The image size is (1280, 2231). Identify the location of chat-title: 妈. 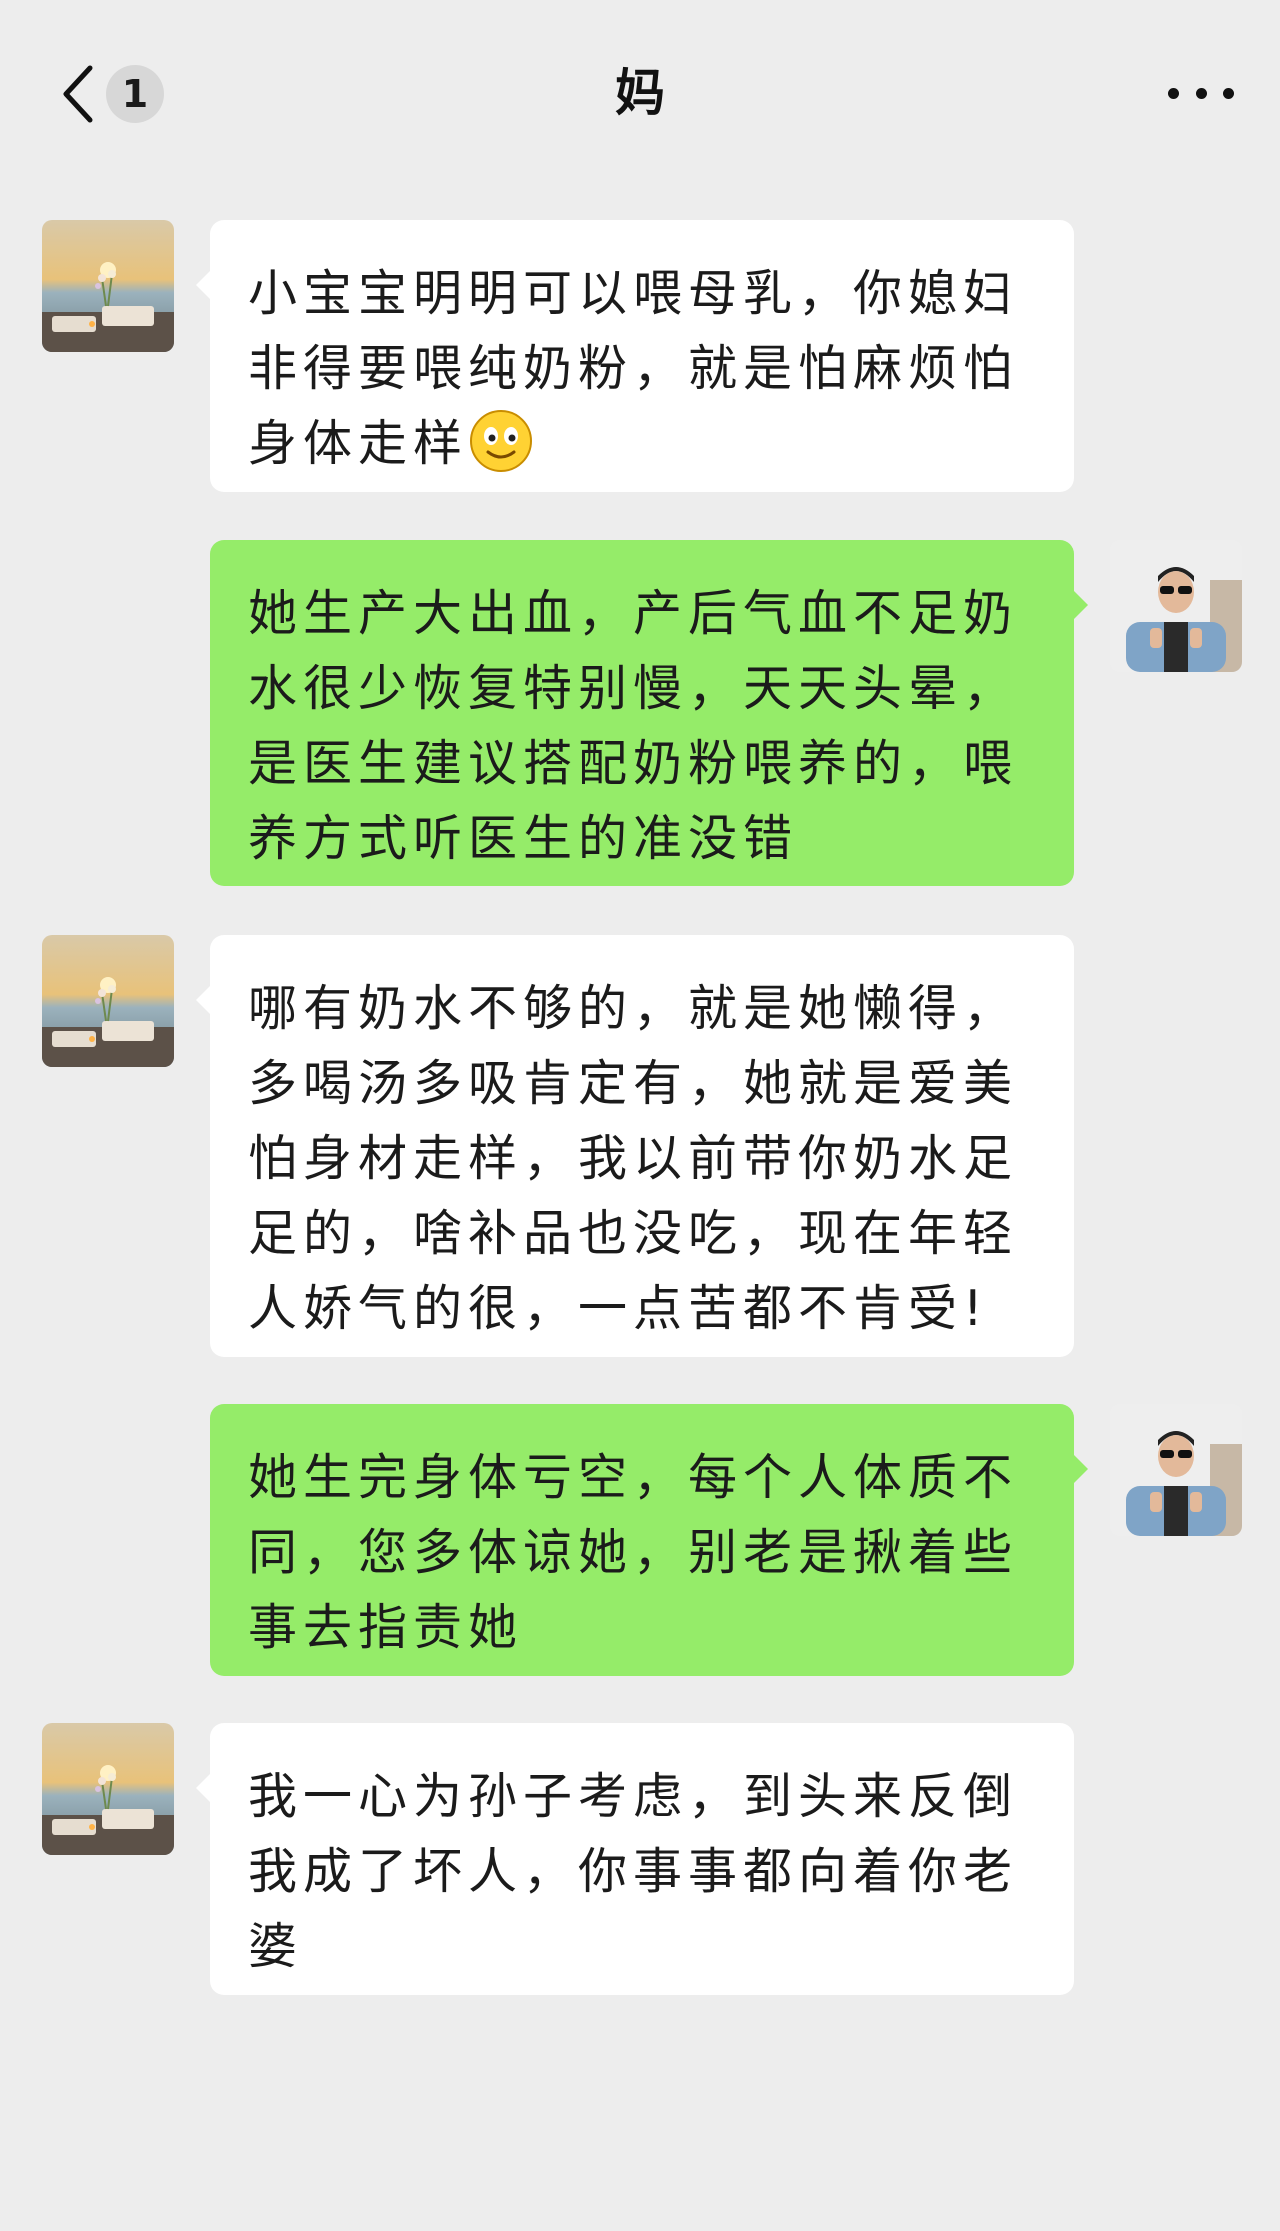
(640, 93).